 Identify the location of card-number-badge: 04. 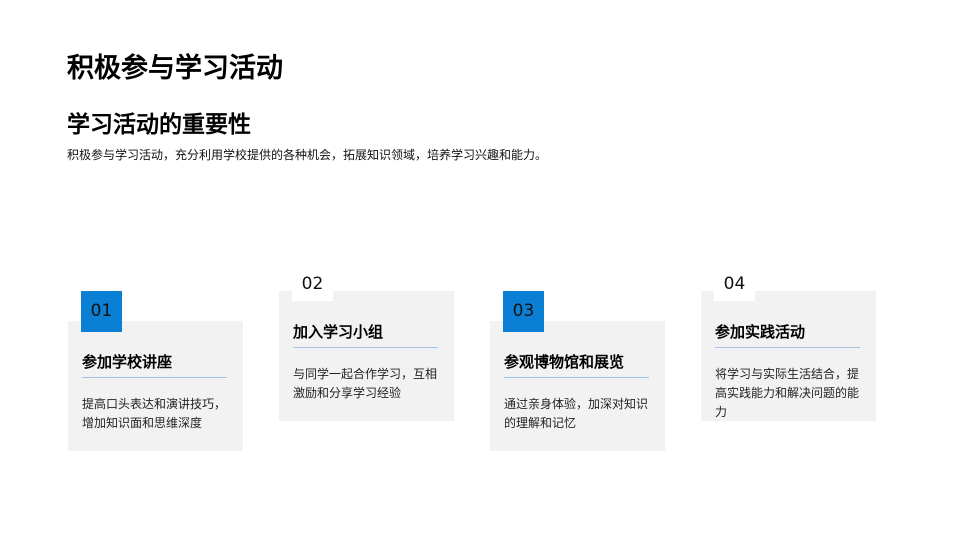
(734, 286).